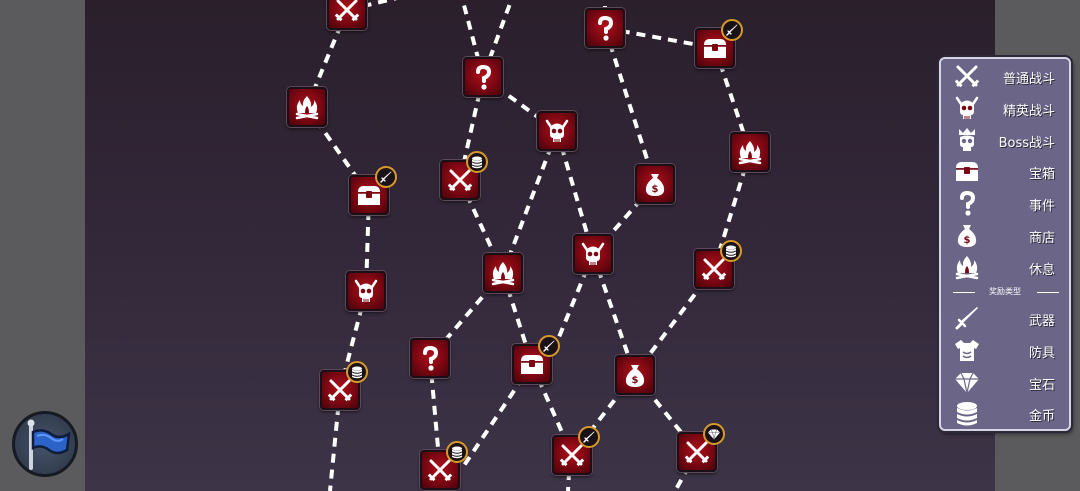  Describe the element at coordinates (1041, 385) in the screenshot. I see `legend-label: 宝石` at that location.